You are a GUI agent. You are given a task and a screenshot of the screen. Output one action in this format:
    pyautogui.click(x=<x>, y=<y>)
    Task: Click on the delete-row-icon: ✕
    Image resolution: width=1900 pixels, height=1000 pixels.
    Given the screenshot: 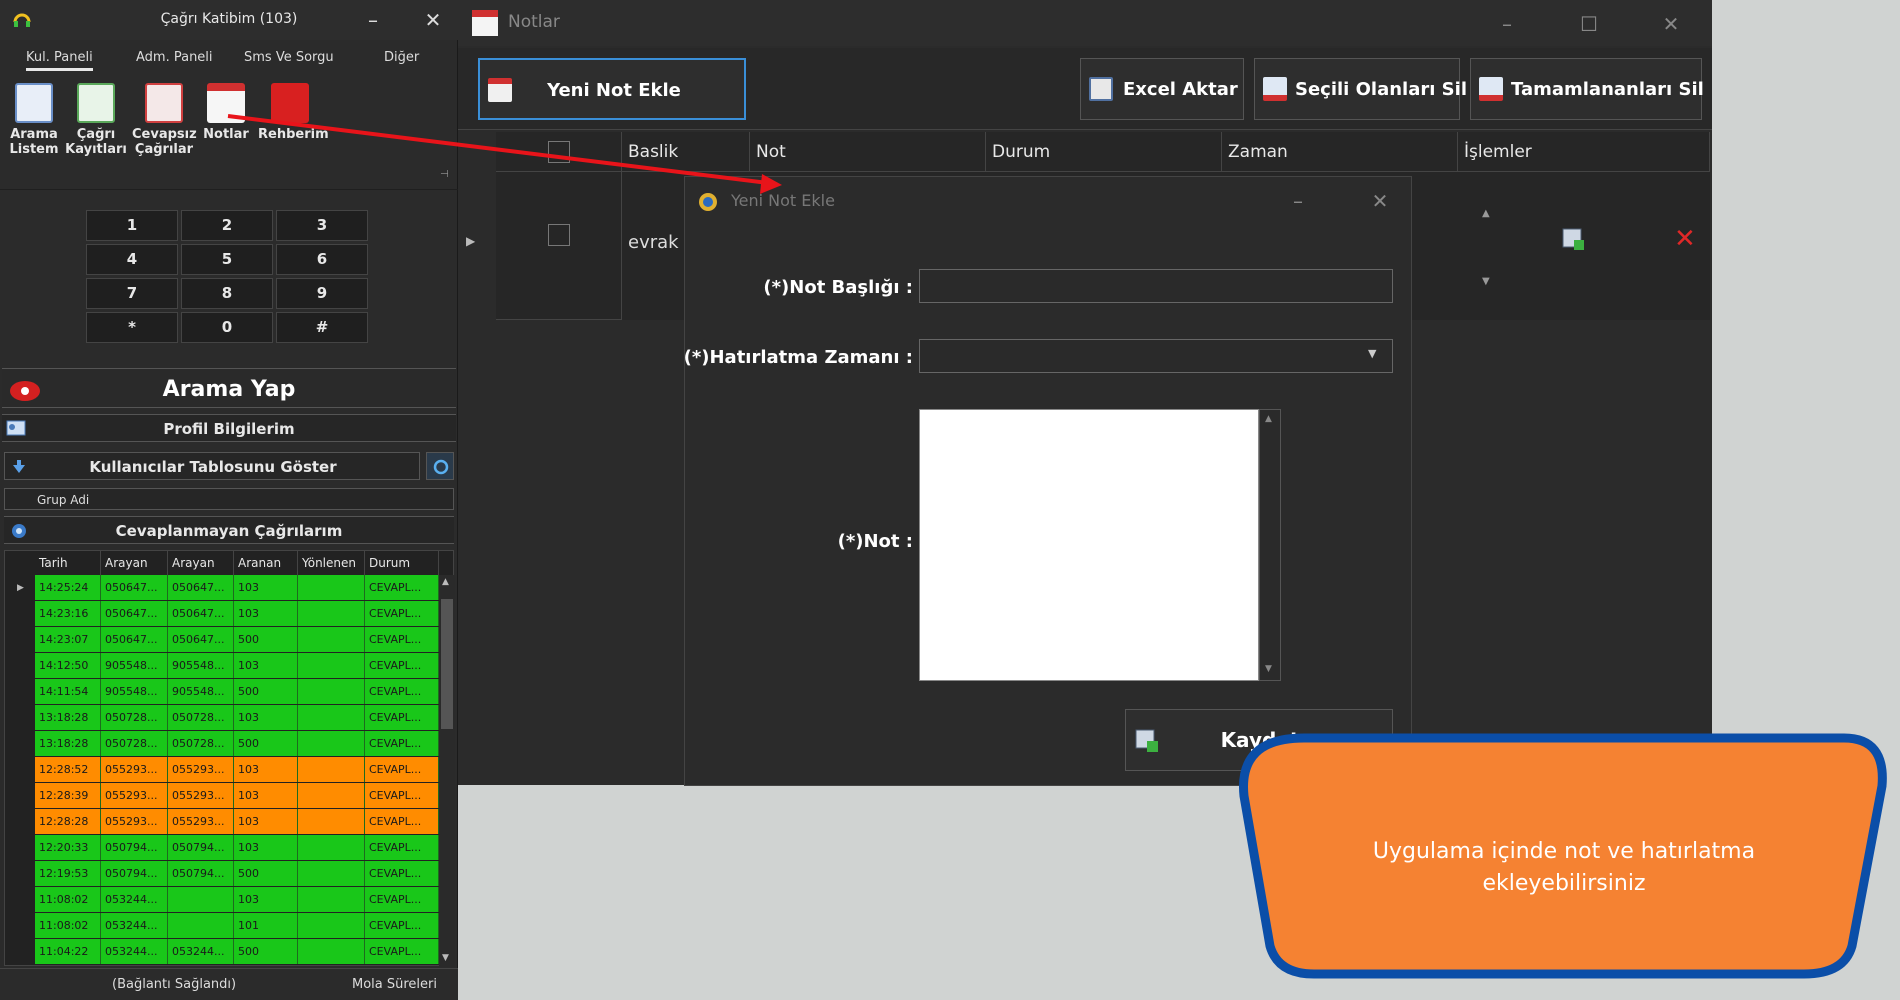 What is the action you would take?
    pyautogui.click(x=1685, y=239)
    